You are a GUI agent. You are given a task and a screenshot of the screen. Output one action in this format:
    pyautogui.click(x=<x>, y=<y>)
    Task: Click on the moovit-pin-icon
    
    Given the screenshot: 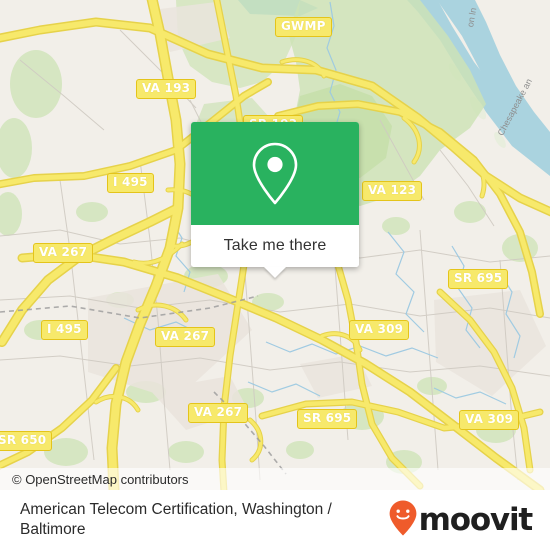 What is the action you would take?
    pyautogui.click(x=403, y=520)
    